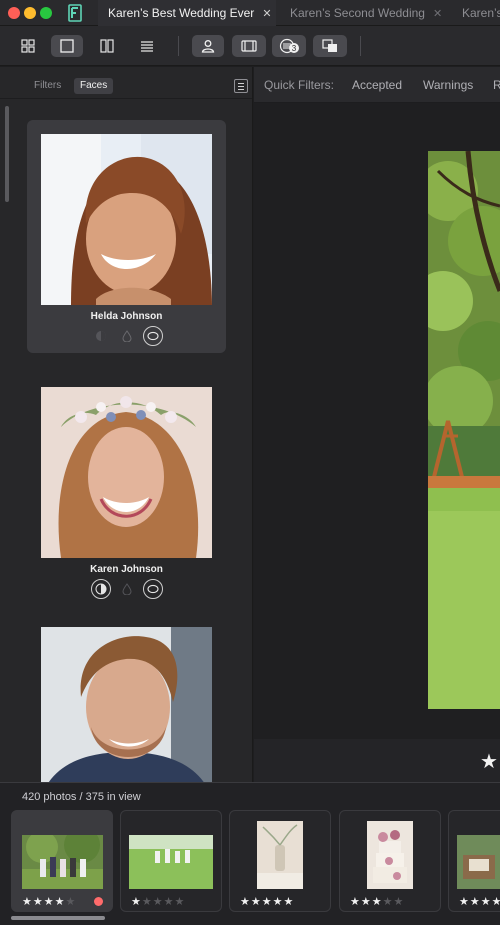  Describe the element at coordinates (47, 86) in the screenshot. I see `tab-filters: Filters` at that location.